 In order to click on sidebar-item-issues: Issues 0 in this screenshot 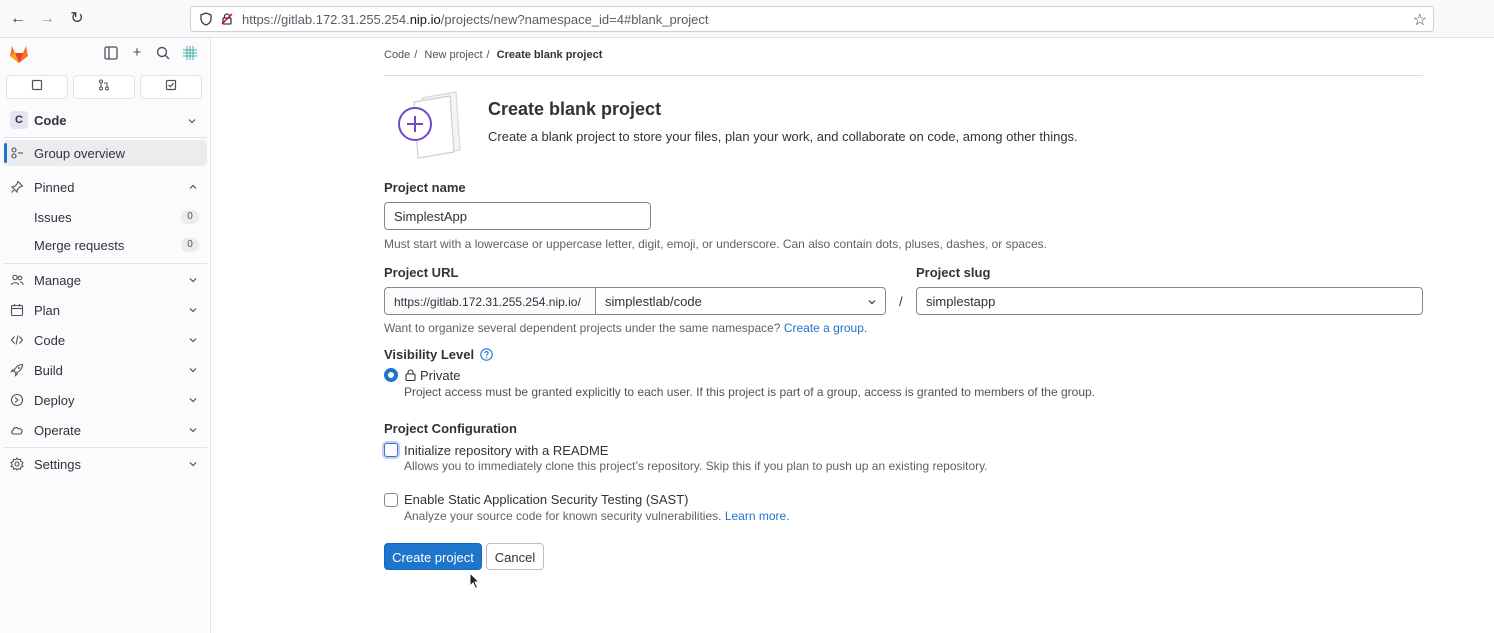, I will do `click(105, 217)`.